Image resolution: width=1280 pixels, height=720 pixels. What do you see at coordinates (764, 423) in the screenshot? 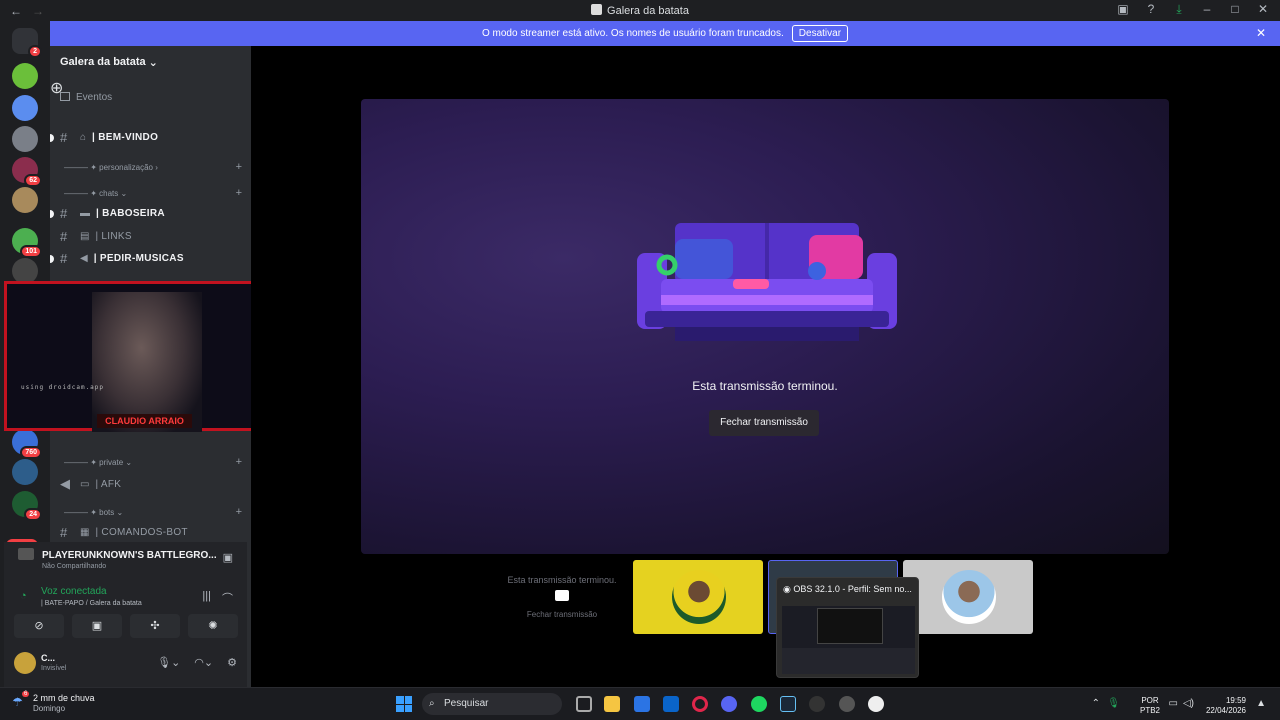
I see `close-stream-button: Fechar transmissão` at bounding box center [764, 423].